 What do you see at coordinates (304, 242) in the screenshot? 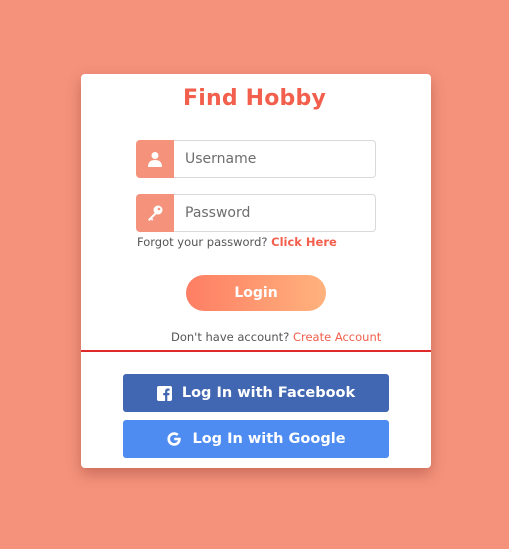
I see `forgot-password-link: Click Here` at bounding box center [304, 242].